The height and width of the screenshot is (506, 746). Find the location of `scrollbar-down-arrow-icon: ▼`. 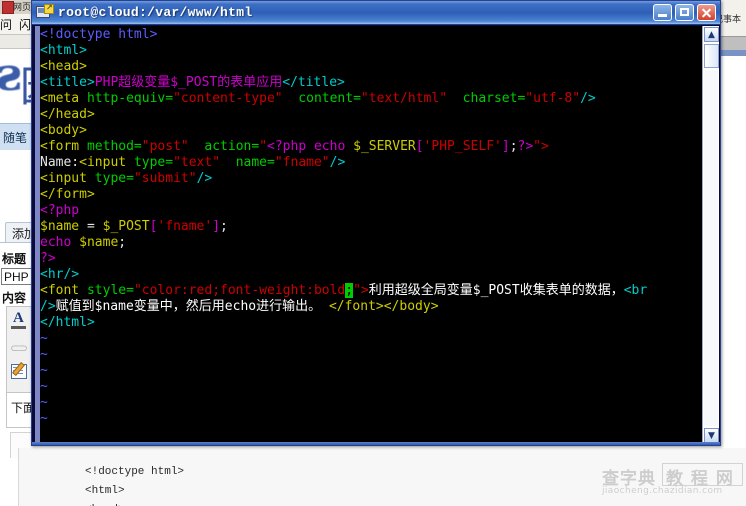

scrollbar-down-arrow-icon: ▼ is located at coordinates (711, 435).